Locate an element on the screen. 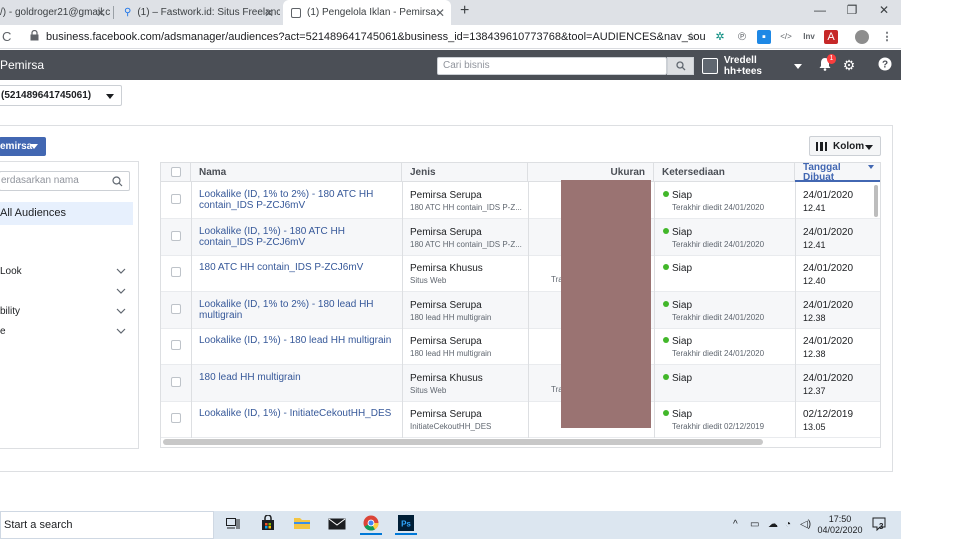 Image resolution: width=960 pixels, height=539 pixels. taskbar-clock: 17:50 04/02/2020 is located at coordinates (840, 525).